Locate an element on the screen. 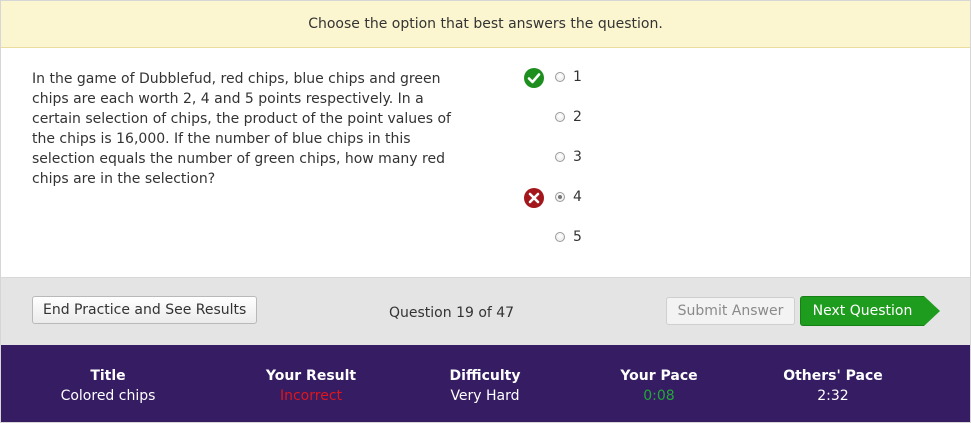 The image size is (971, 423). stat-others-pace-heading: Others' Pace is located at coordinates (833, 376).